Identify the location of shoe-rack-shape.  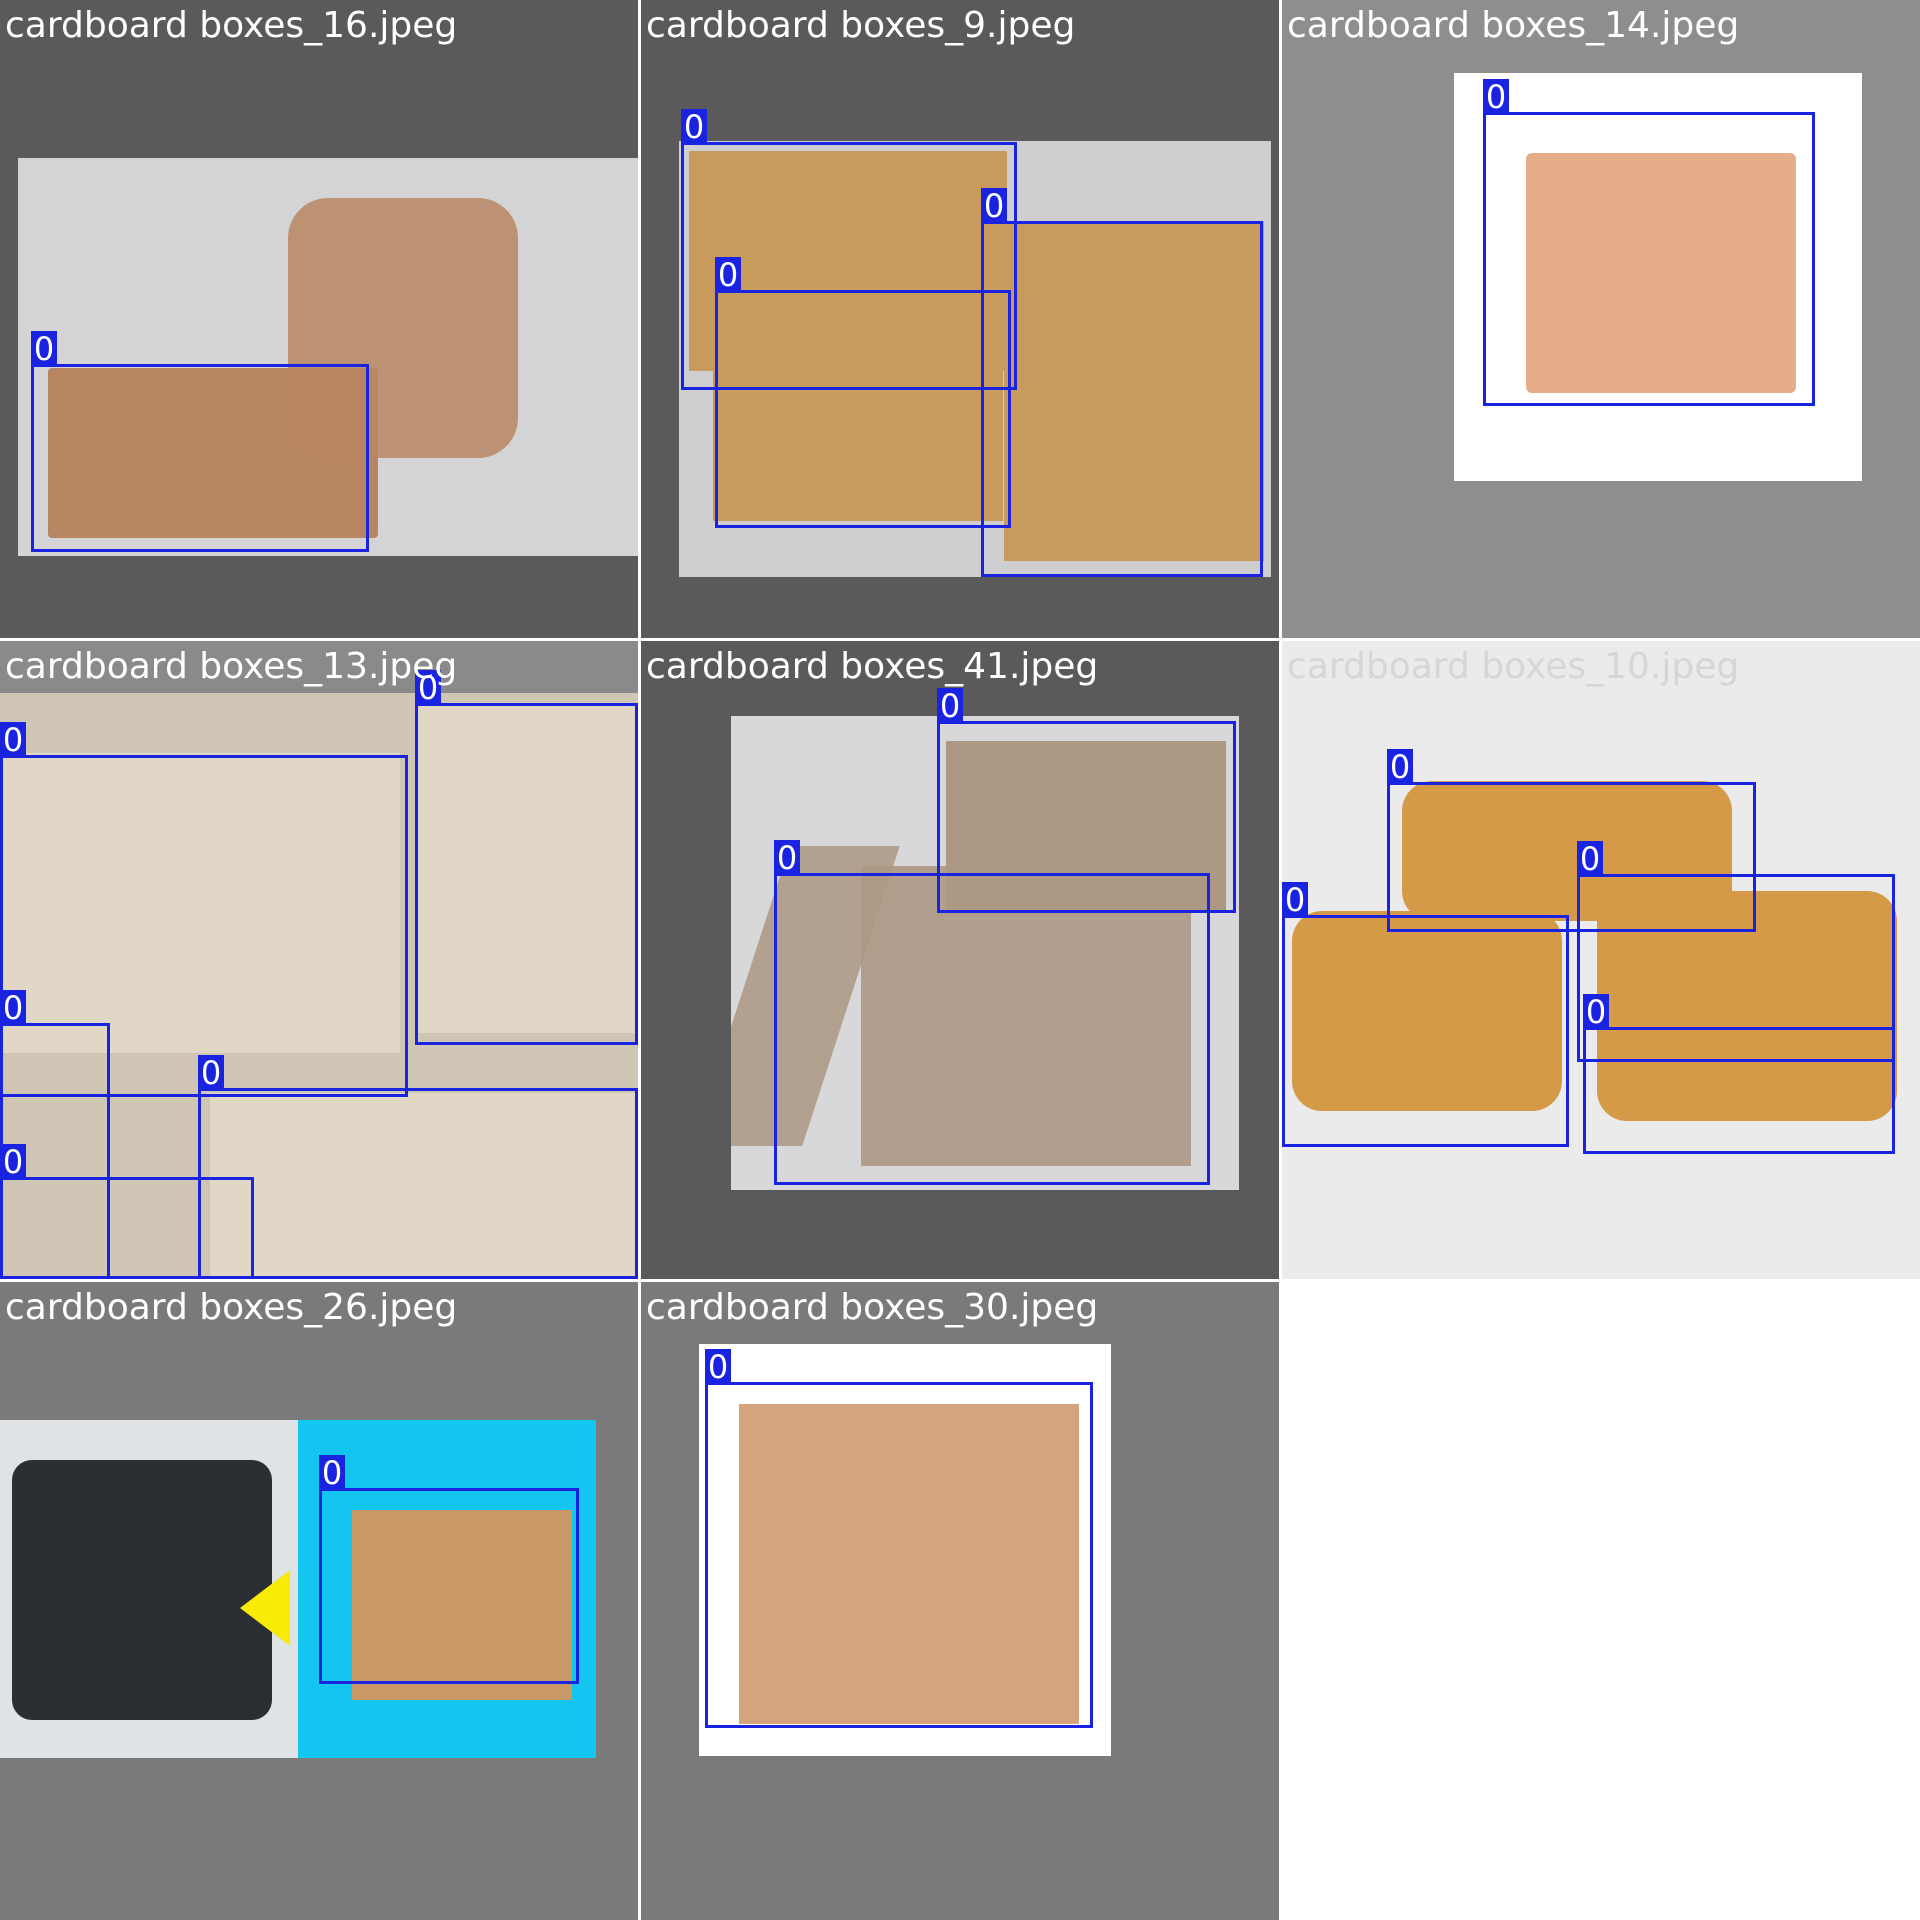
(142, 1590).